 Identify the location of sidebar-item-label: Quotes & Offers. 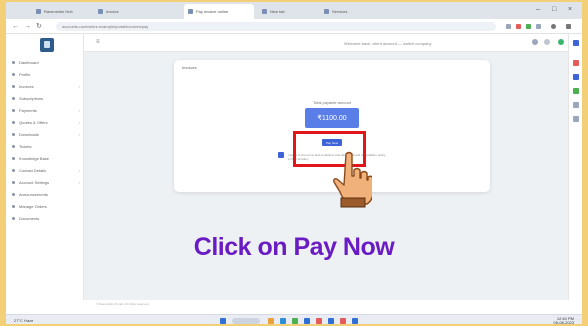
(33, 122).